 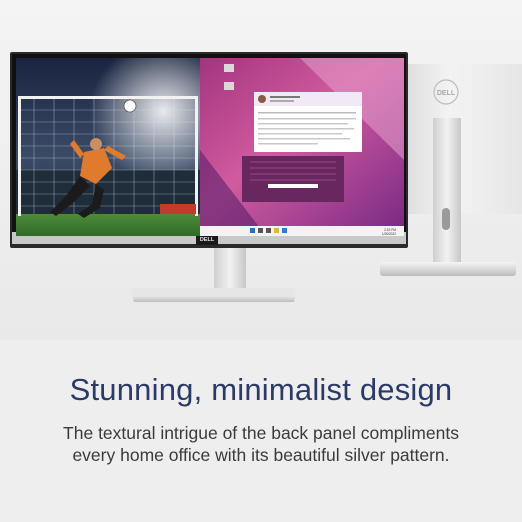 I want to click on start-icon, so click(x=252, y=230).